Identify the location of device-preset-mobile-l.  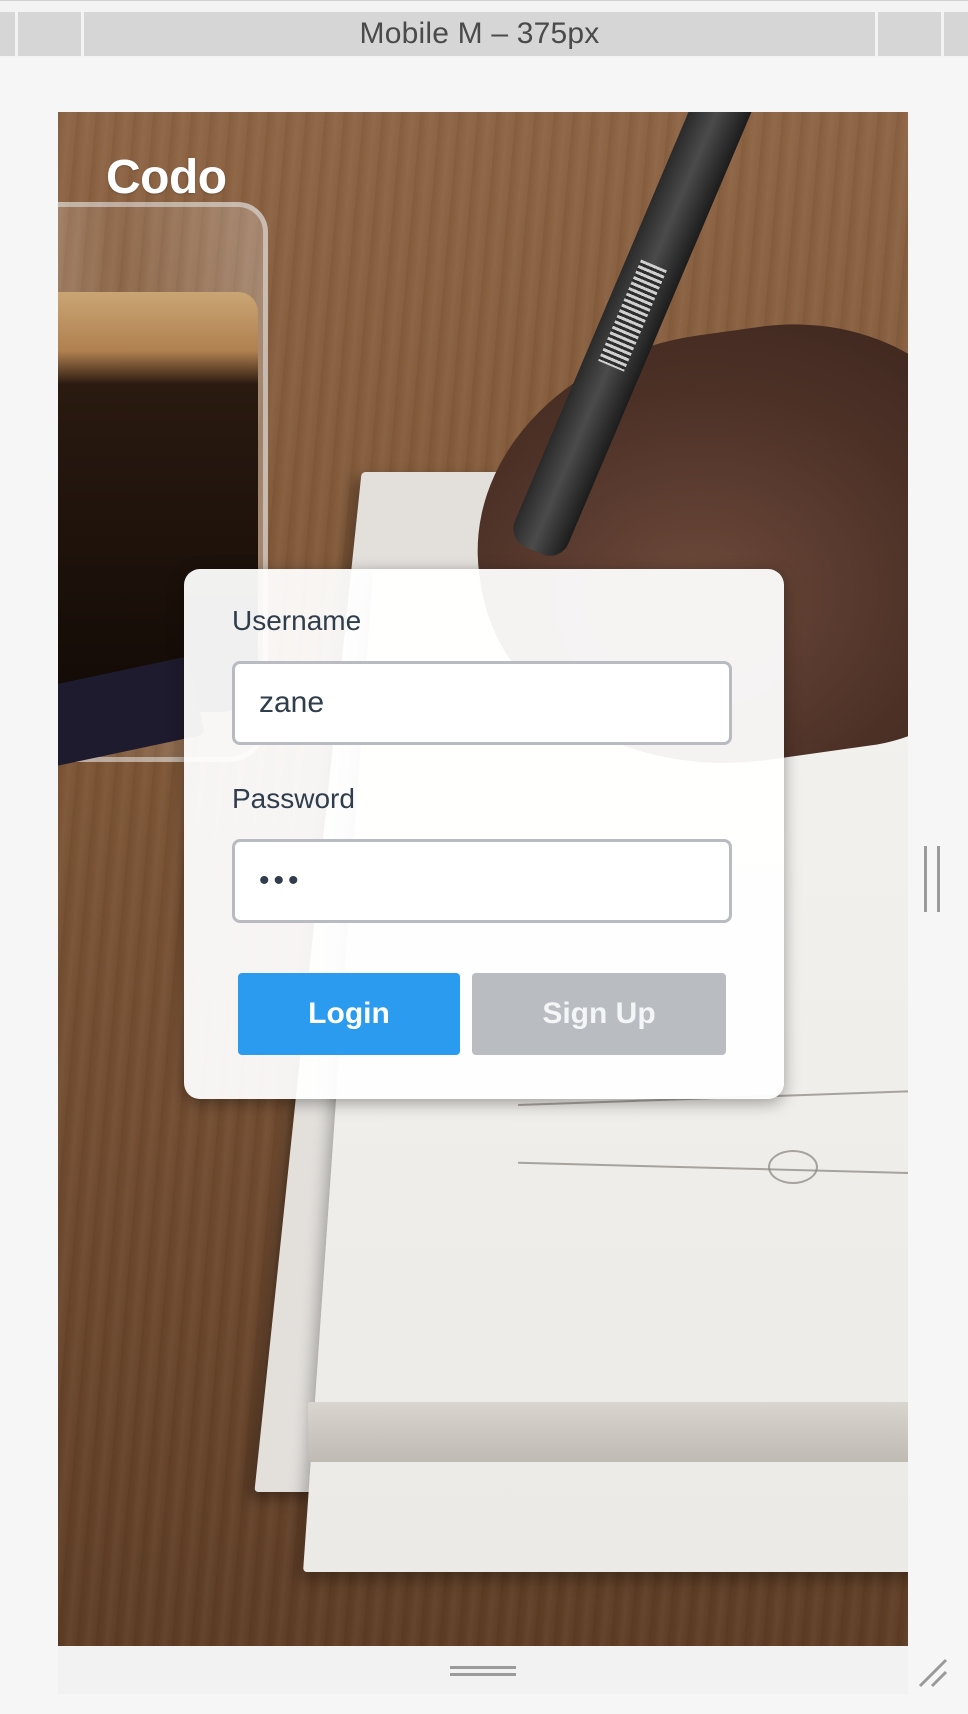
(911, 34).